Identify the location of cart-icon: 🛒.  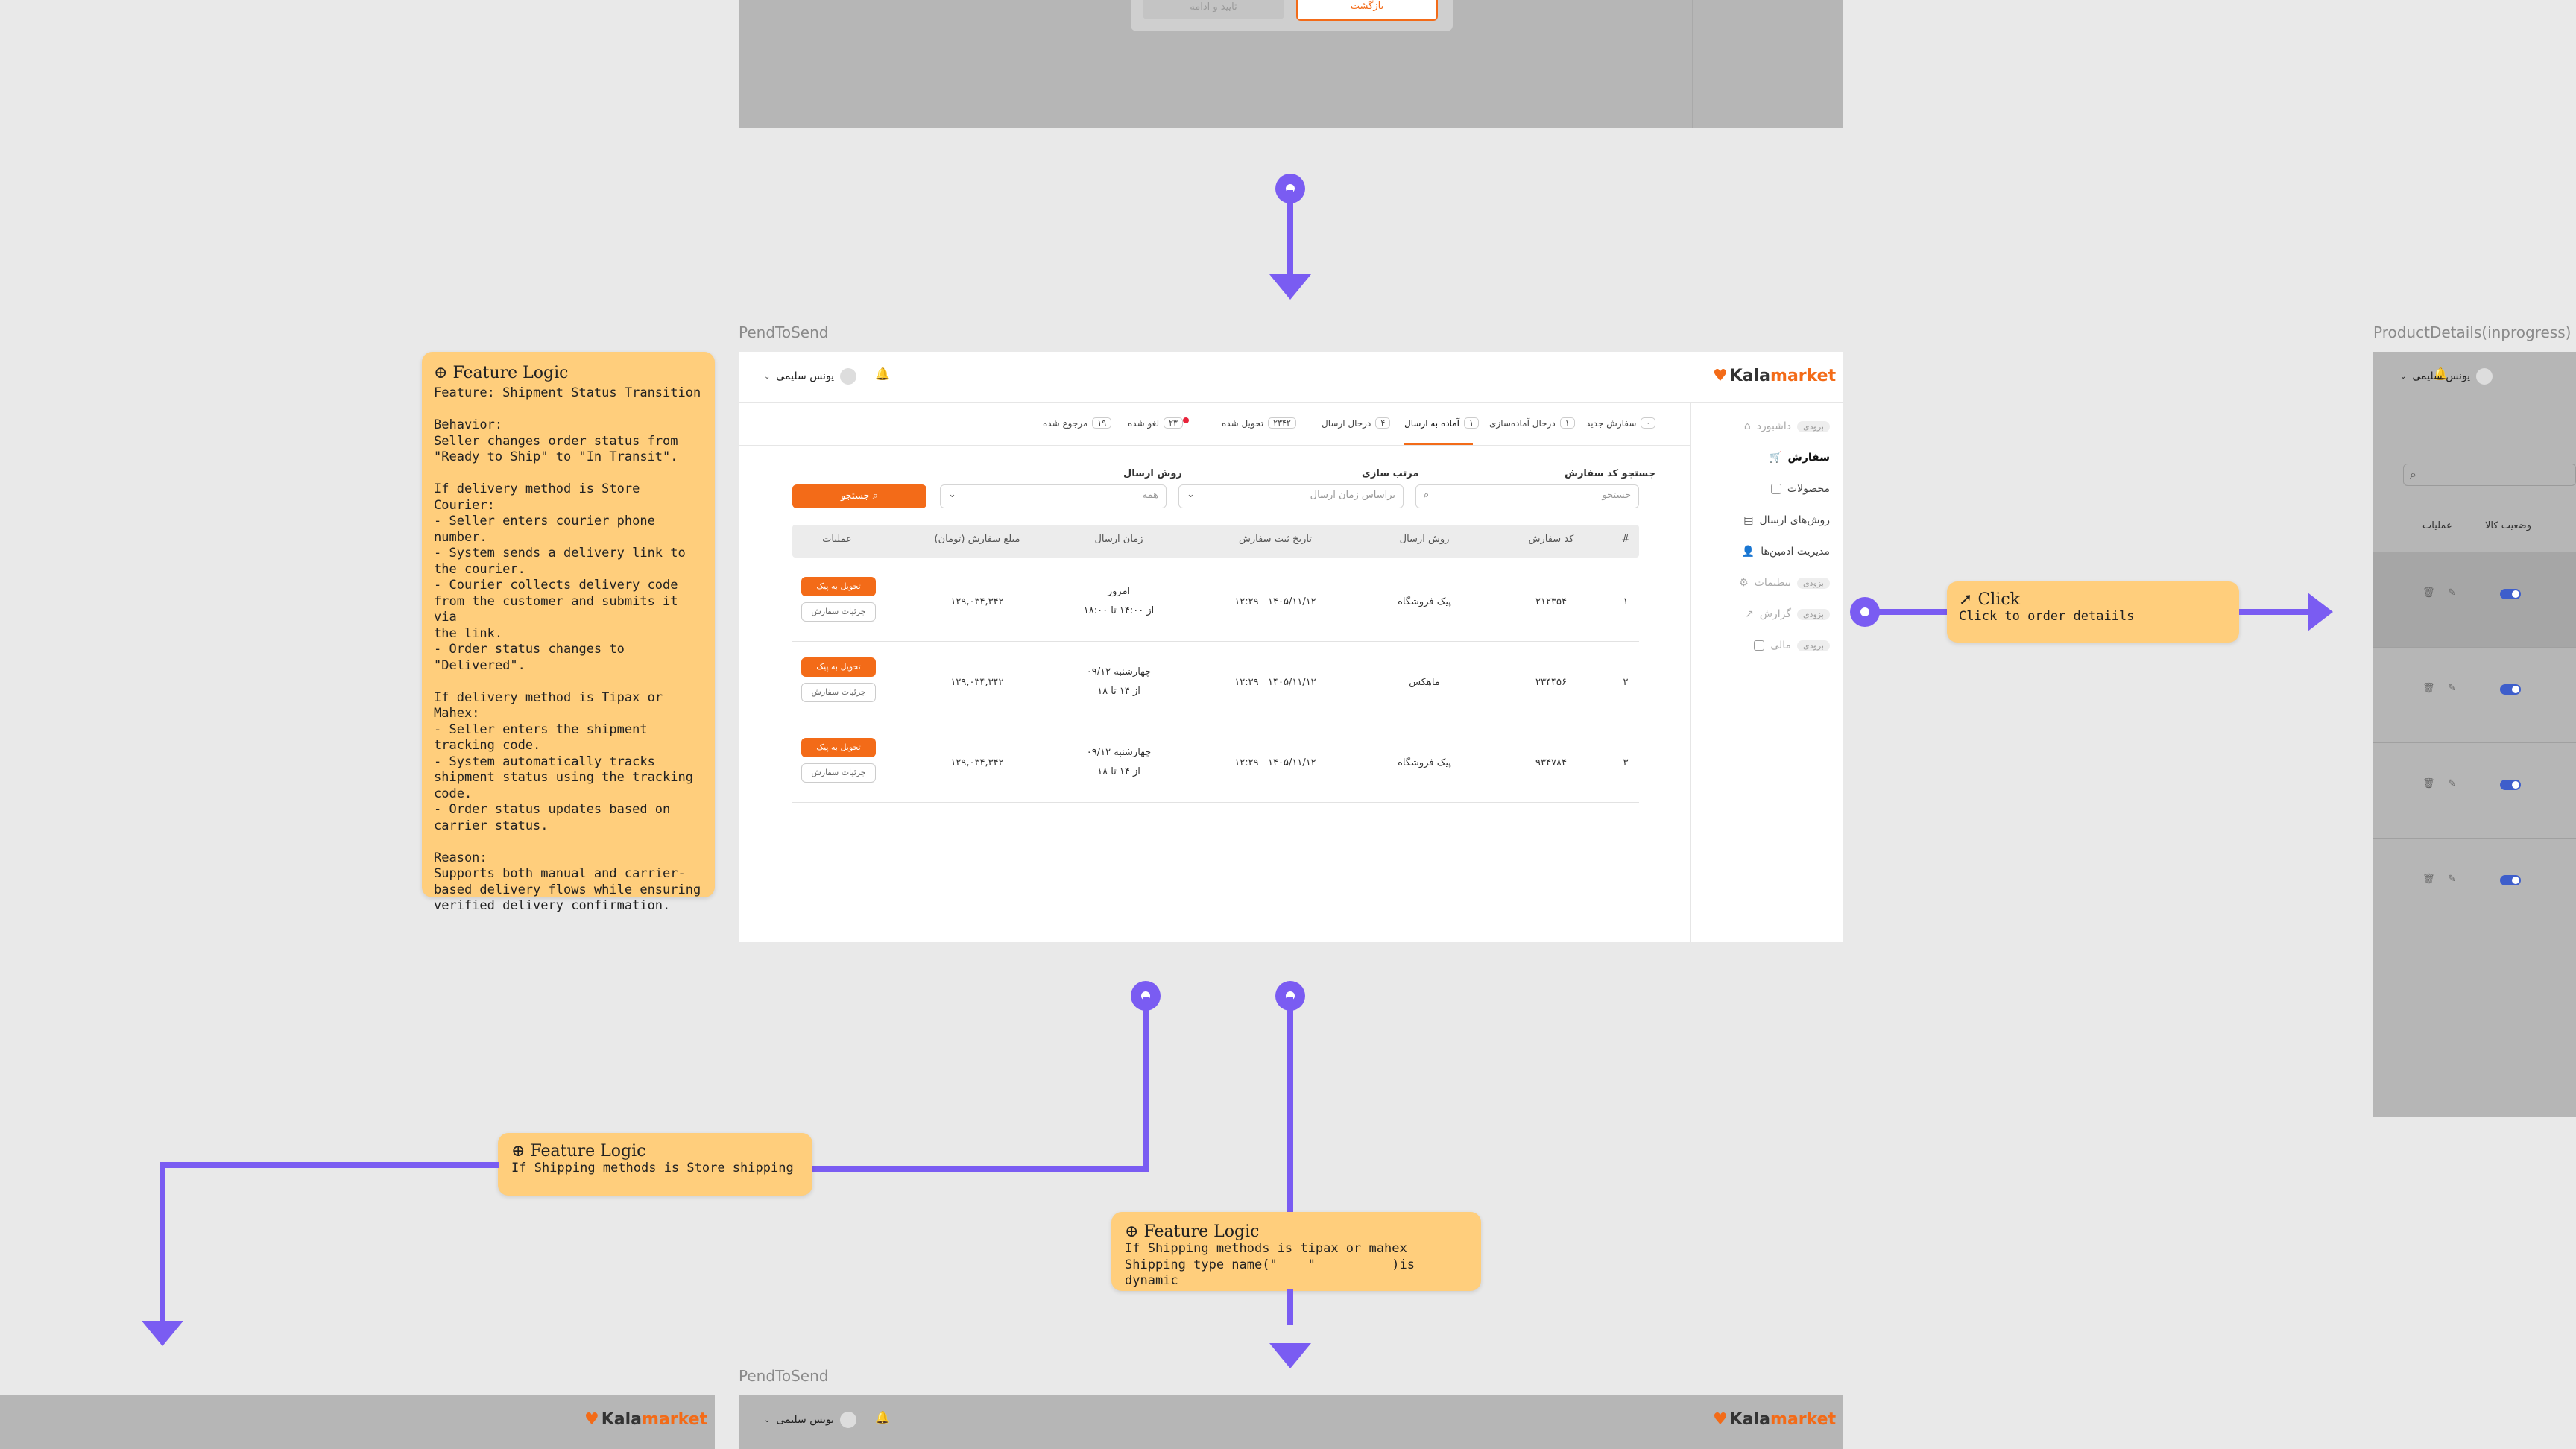
(1775, 458).